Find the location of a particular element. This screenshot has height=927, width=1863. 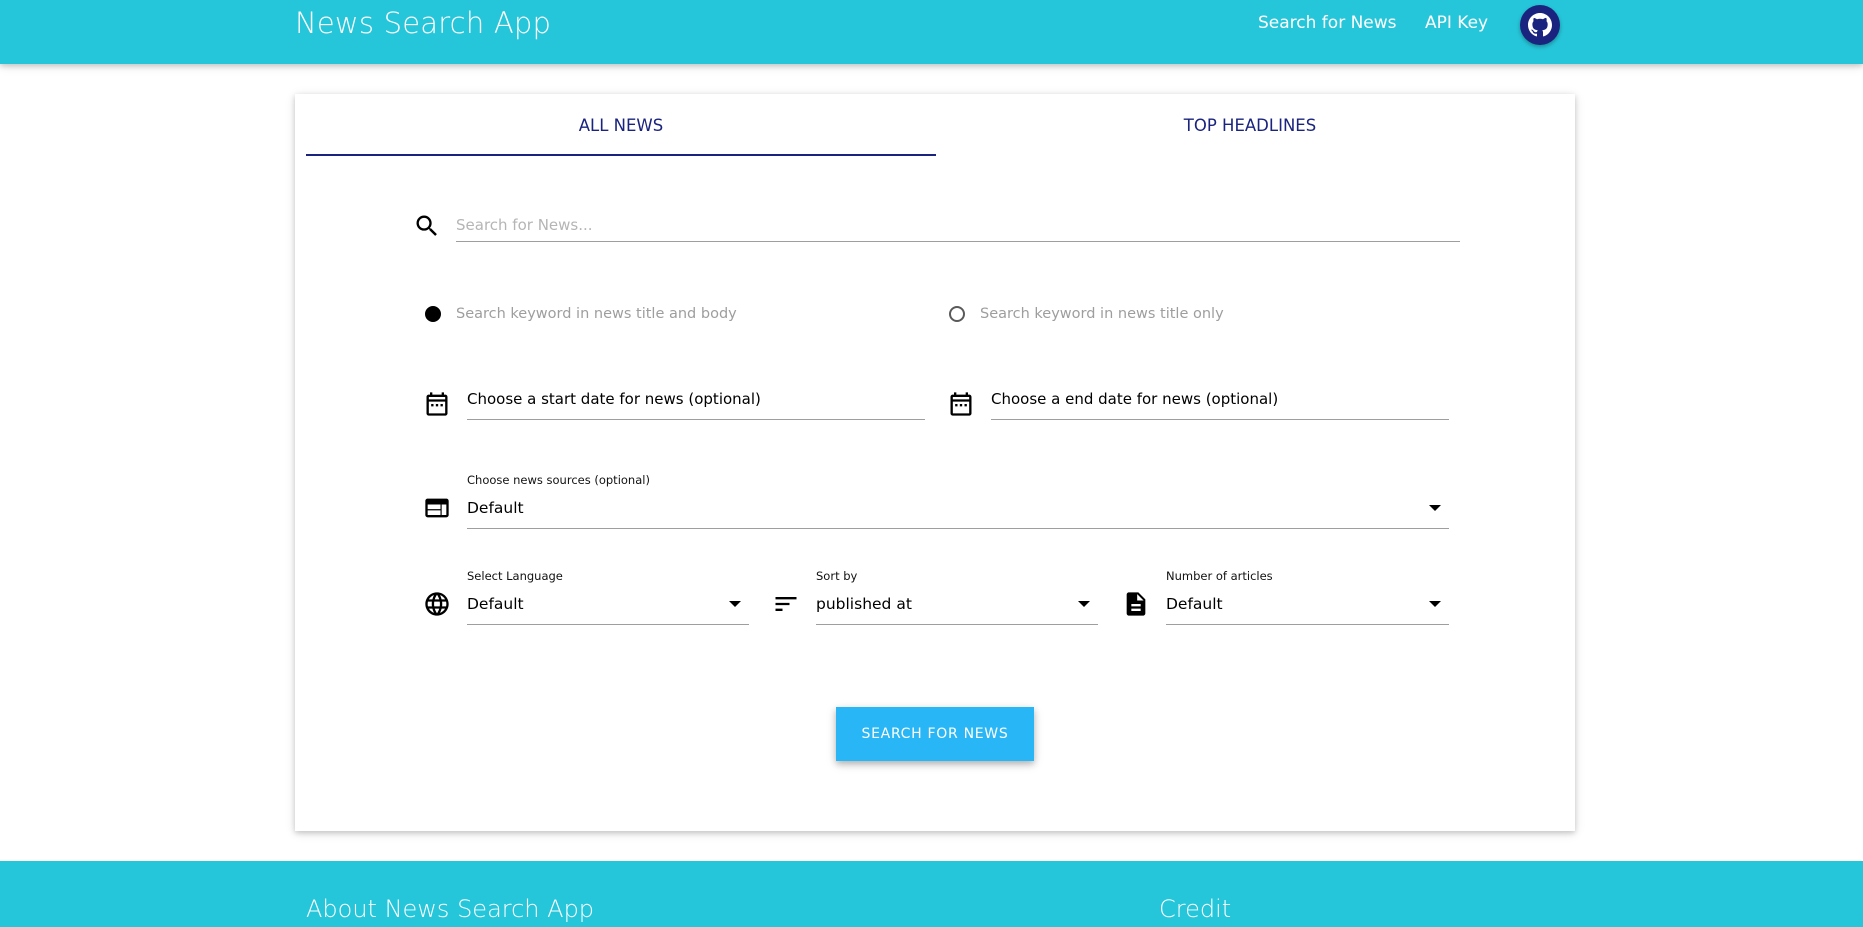

footer: About News Search App Credit is located at coordinates (931, 894).